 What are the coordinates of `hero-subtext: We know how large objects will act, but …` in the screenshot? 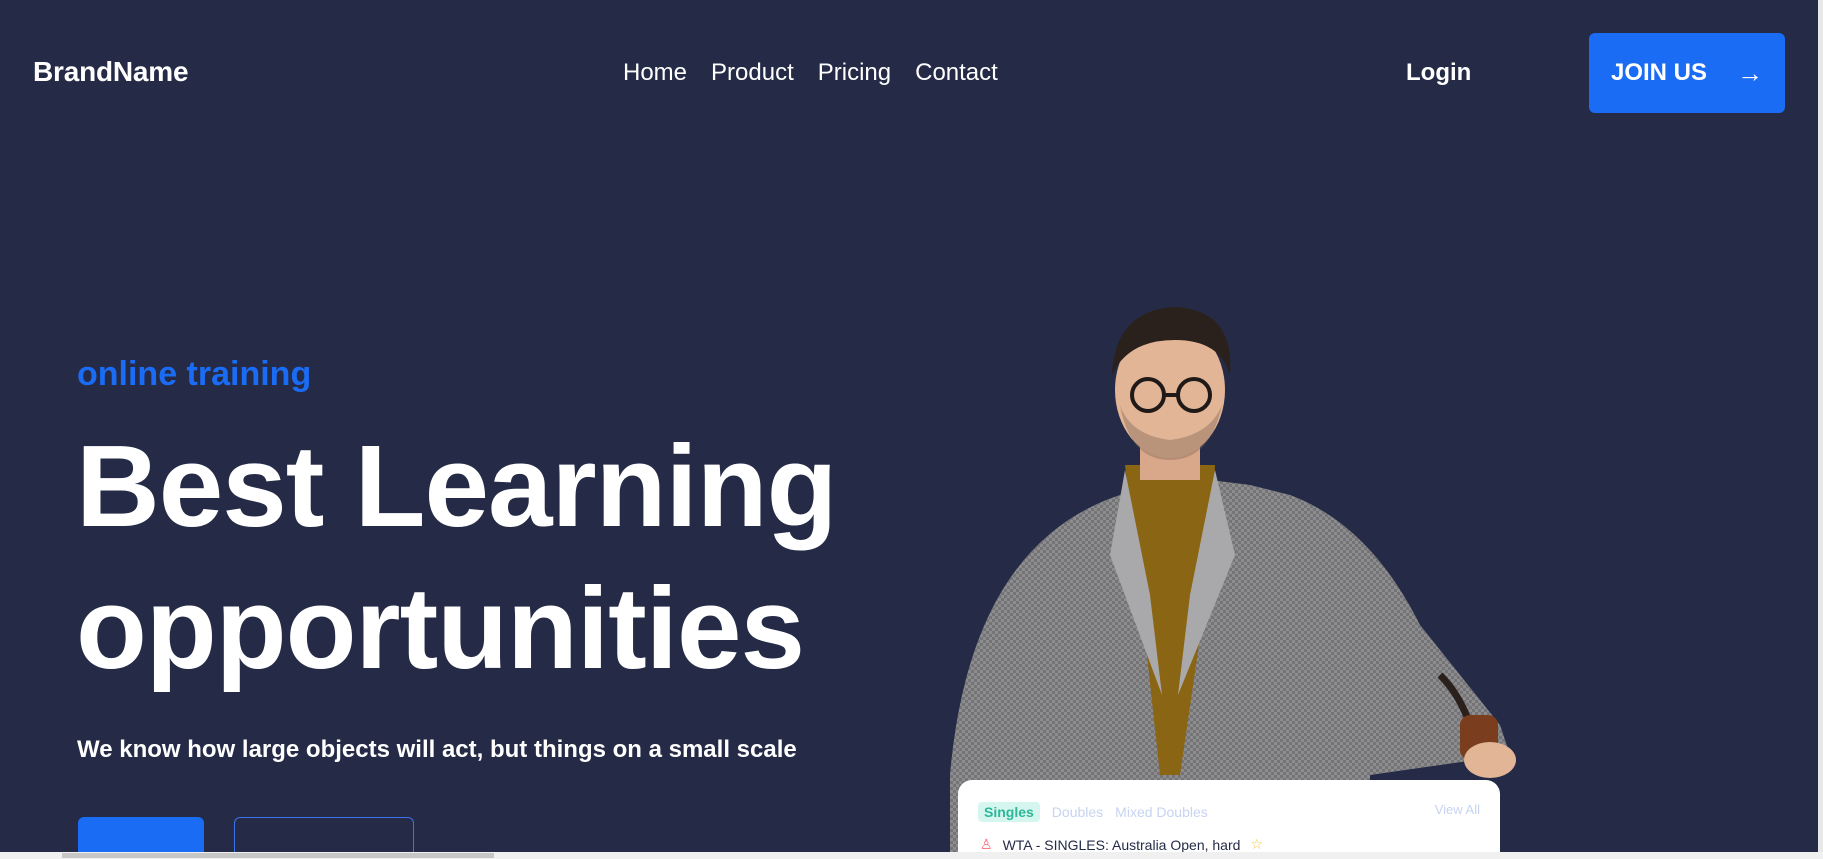 It's located at (437, 749).